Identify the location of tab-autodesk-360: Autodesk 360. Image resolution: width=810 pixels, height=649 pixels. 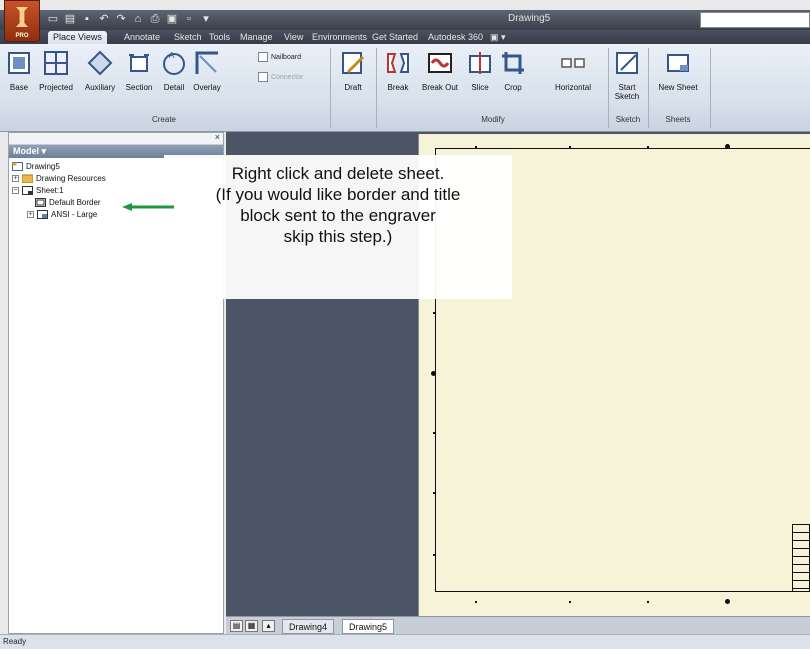
(455, 37).